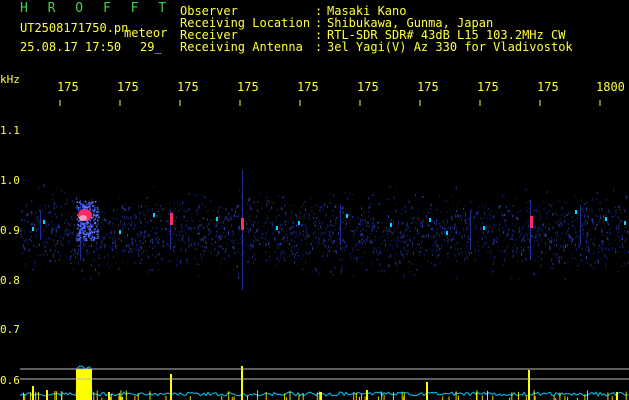 This screenshot has width=629, height=400. Describe the element at coordinates (450, 47) in the screenshot. I see `info-value-antenna: 3el Yagi(V) Az 330 for Vladivostok` at that location.